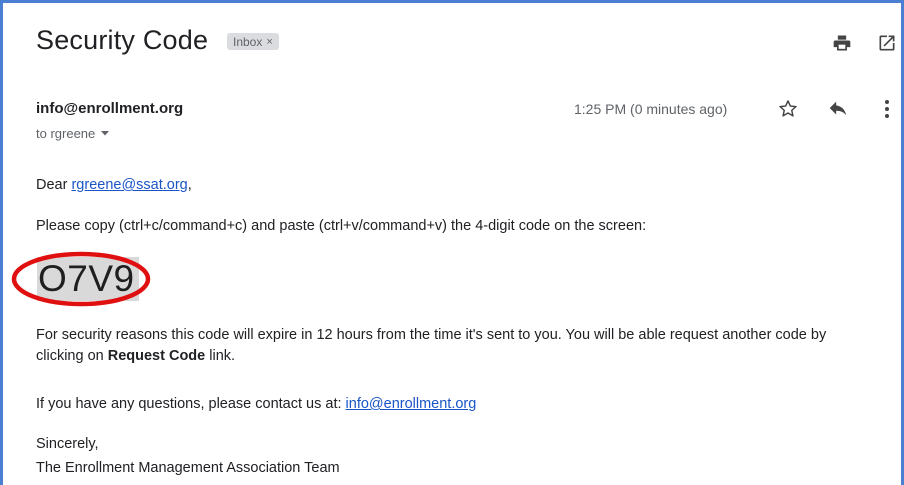 This screenshot has width=904, height=485. I want to click on star-icon, so click(788, 109).